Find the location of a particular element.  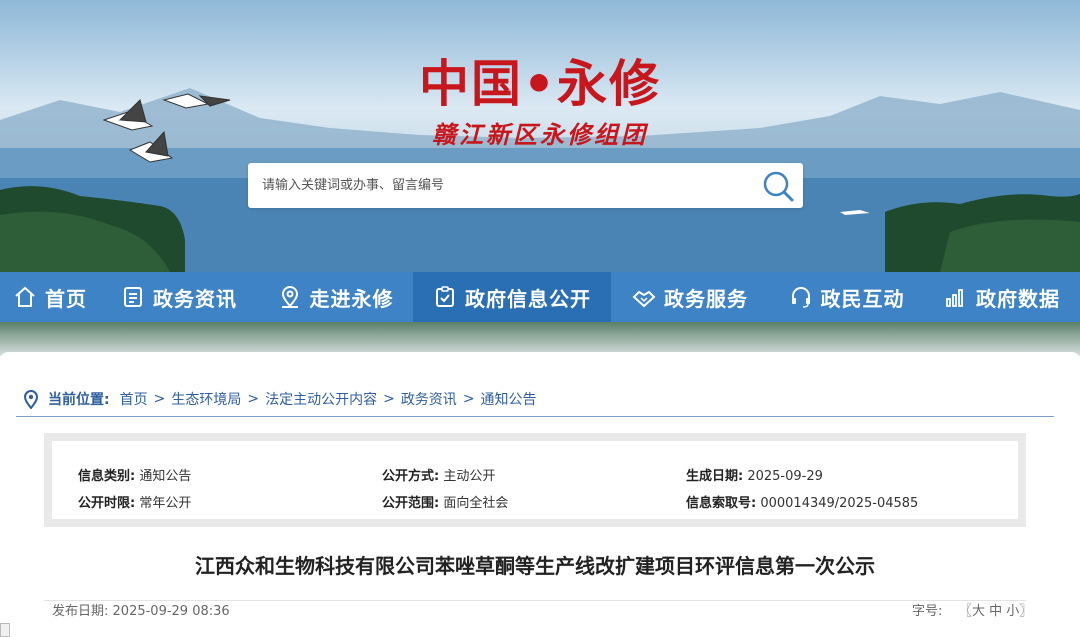

meta-created: 生成日期: 2025-09-29 is located at coordinates (754, 474).